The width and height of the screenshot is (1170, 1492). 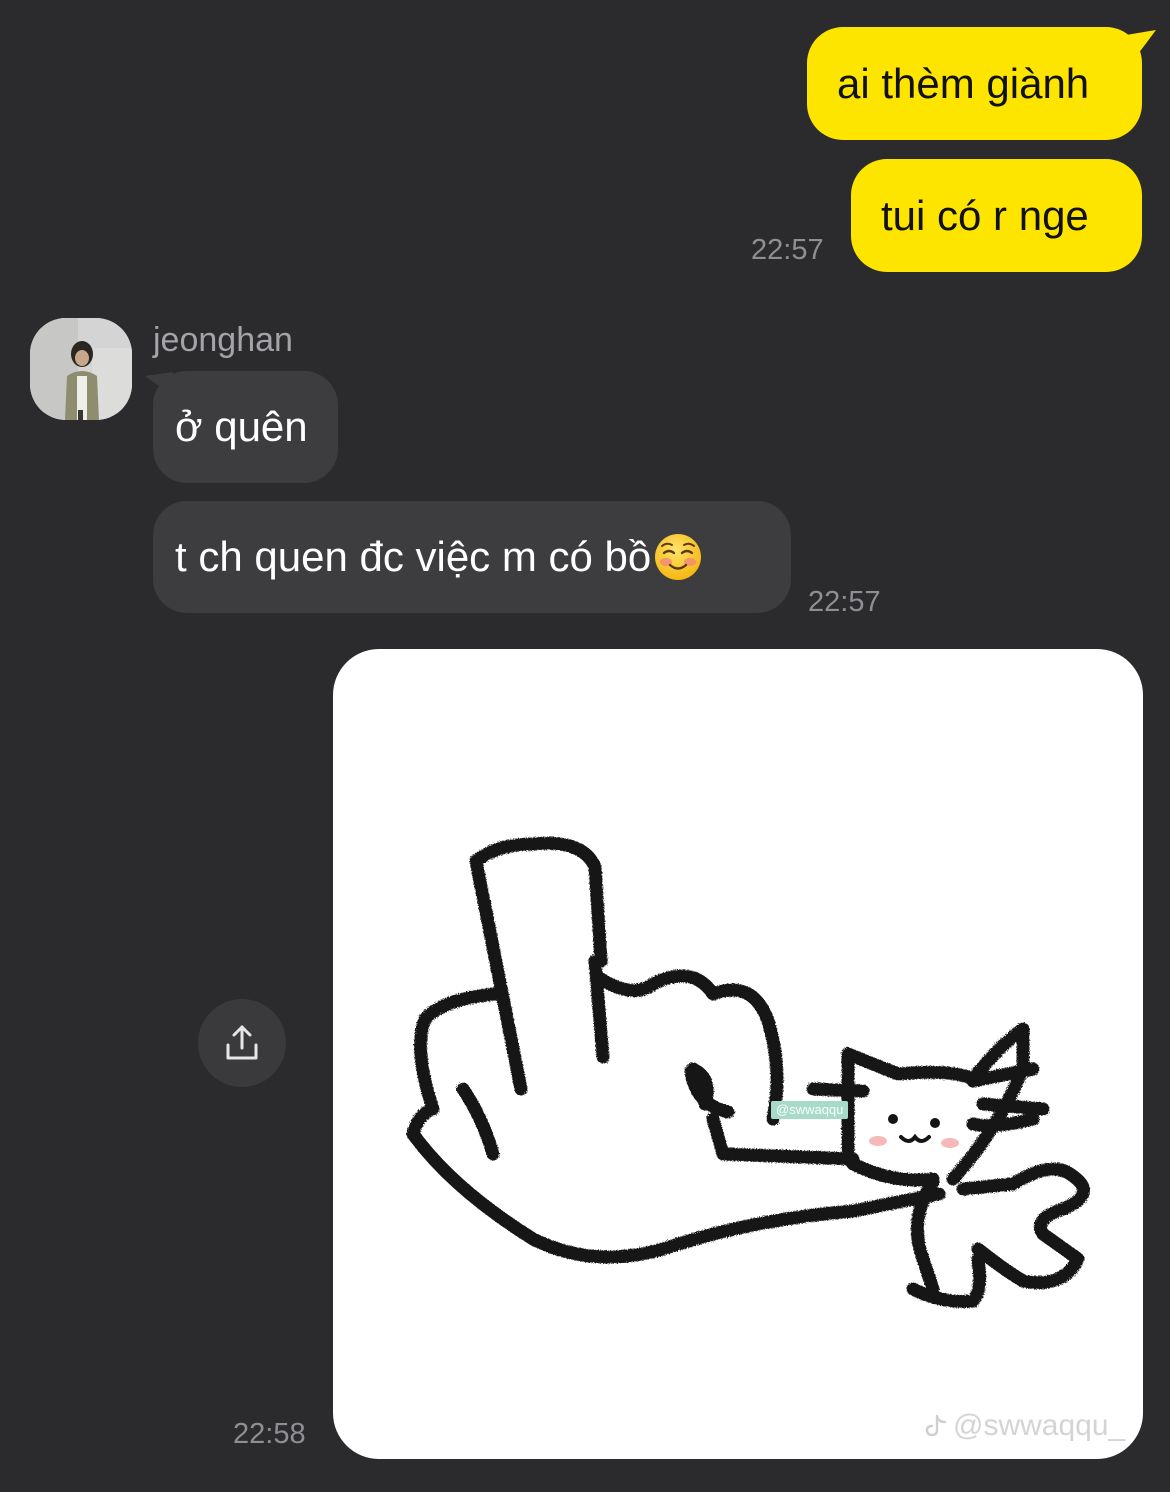 I want to click on share-icon, so click(x=242, y=1042).